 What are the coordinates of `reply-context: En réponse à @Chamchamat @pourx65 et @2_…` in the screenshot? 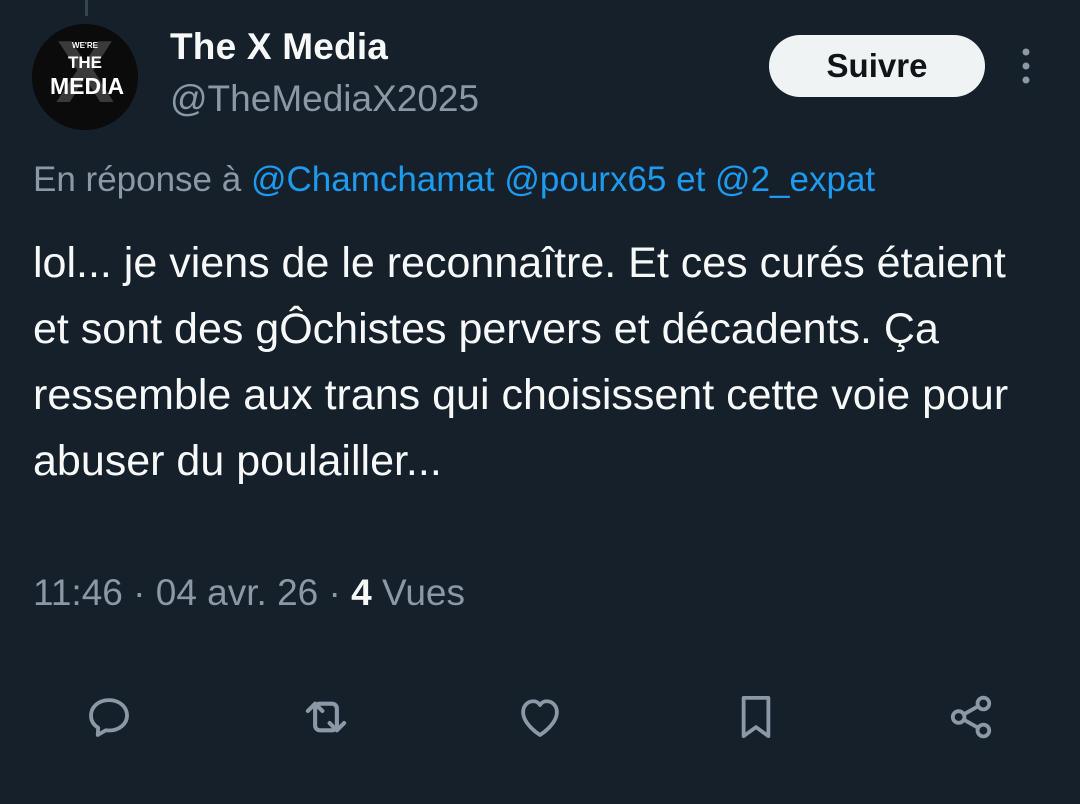 It's located at (454, 180).